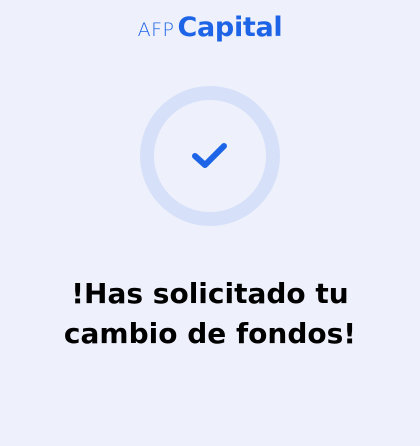 This screenshot has width=420, height=446. What do you see at coordinates (210, 333) in the screenshot?
I see `confirmation-message-line-2: cambio de fondos!` at bounding box center [210, 333].